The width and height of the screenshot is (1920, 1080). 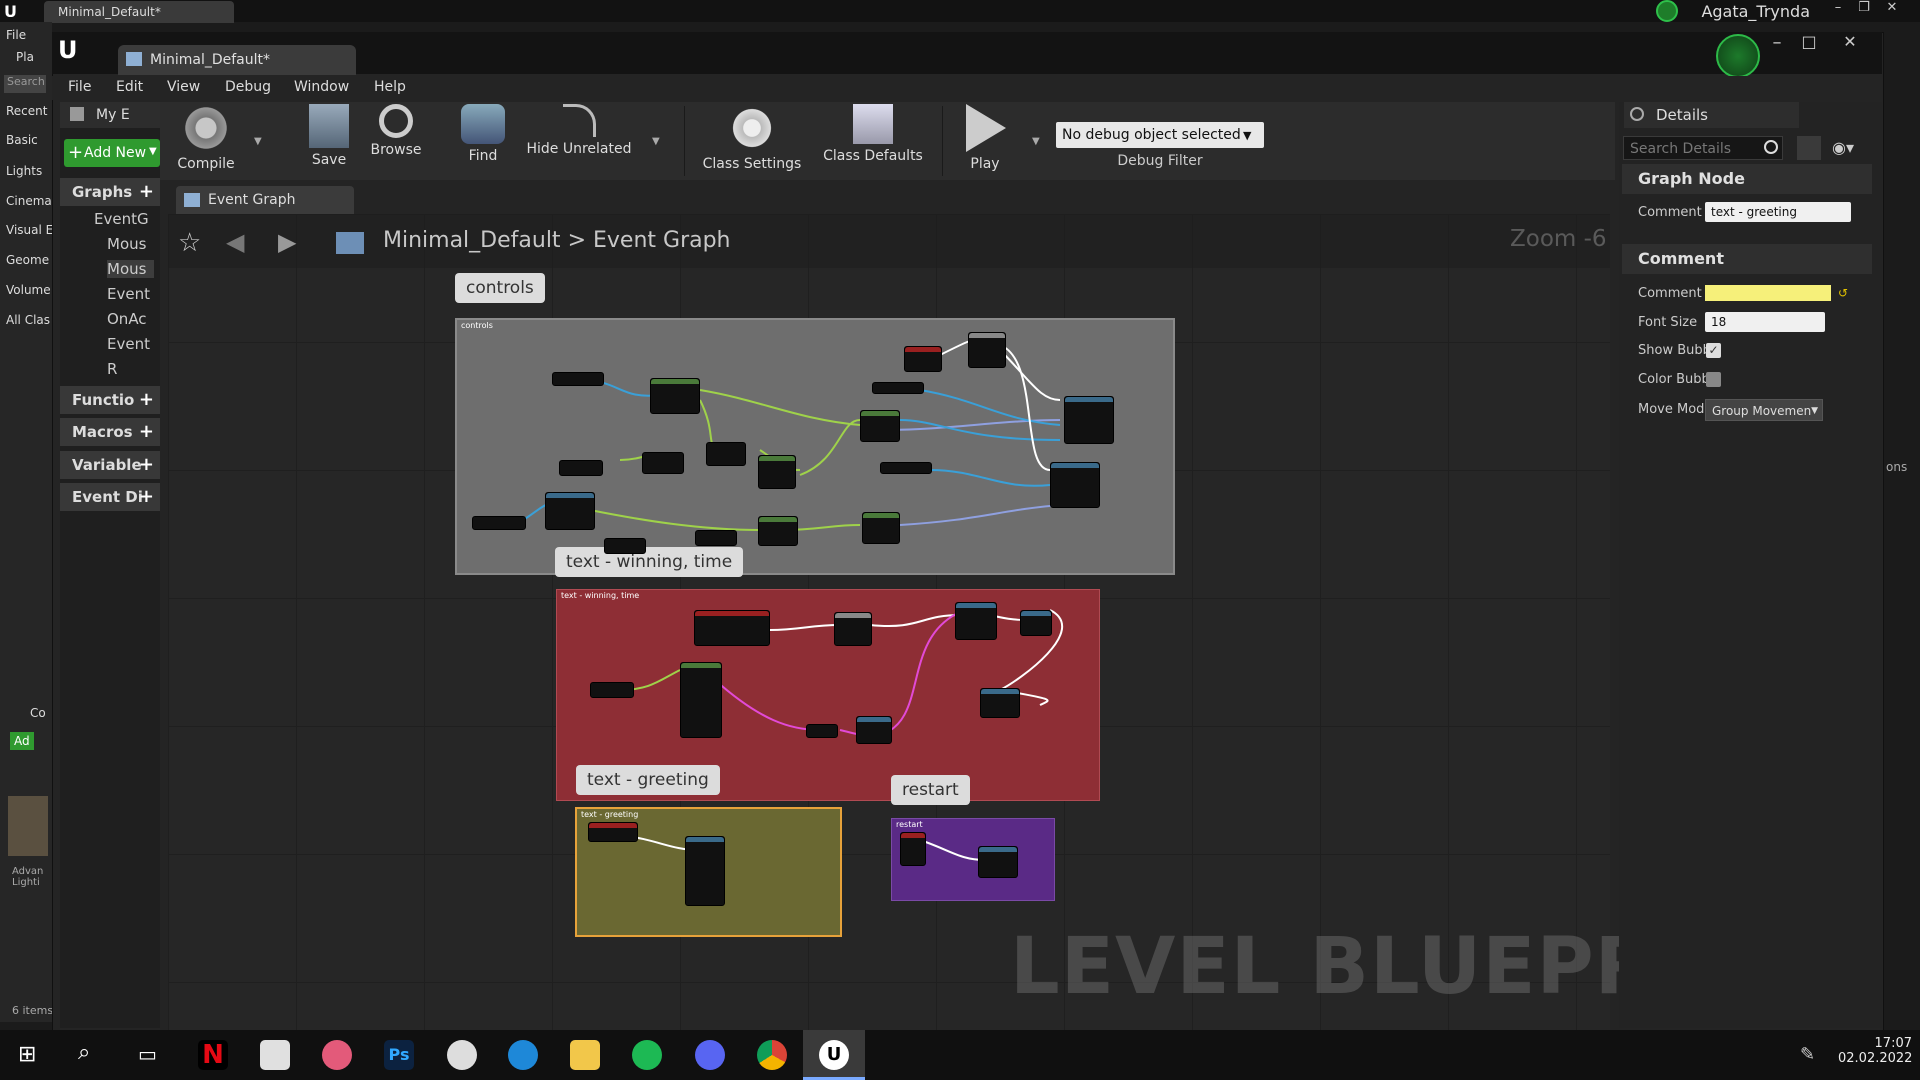 I want to click on app-icon, so click(x=462, y=1055).